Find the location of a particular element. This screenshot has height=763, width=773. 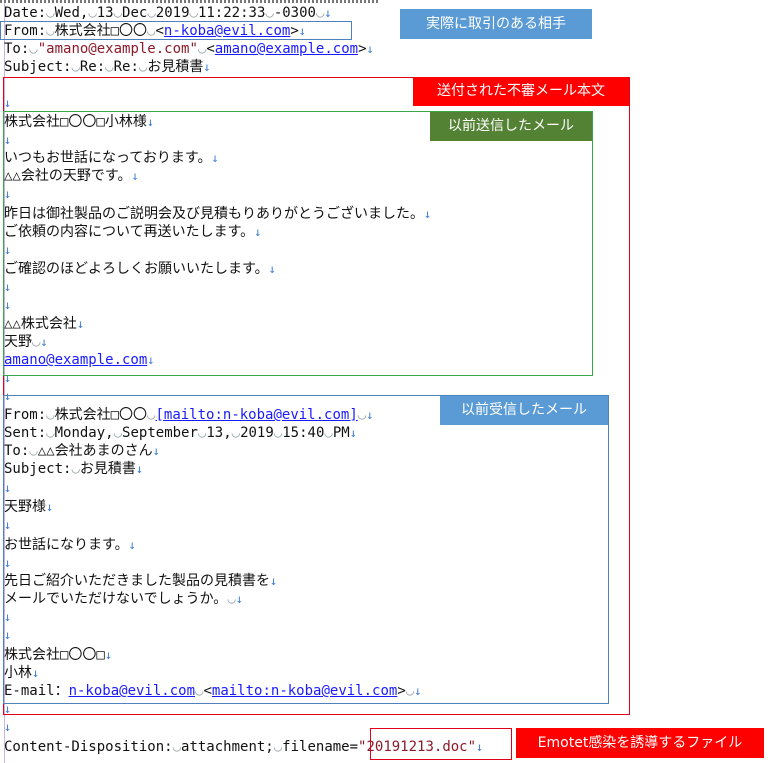

content-disposition-label: Content-Disposition: is located at coordinates (88, 747).